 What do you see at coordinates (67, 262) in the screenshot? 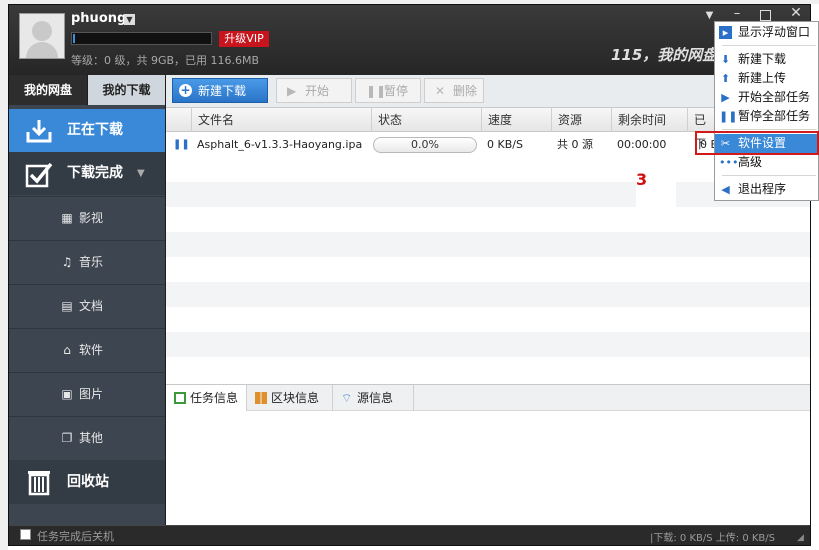
I see `music-note-icon: ♫` at bounding box center [67, 262].